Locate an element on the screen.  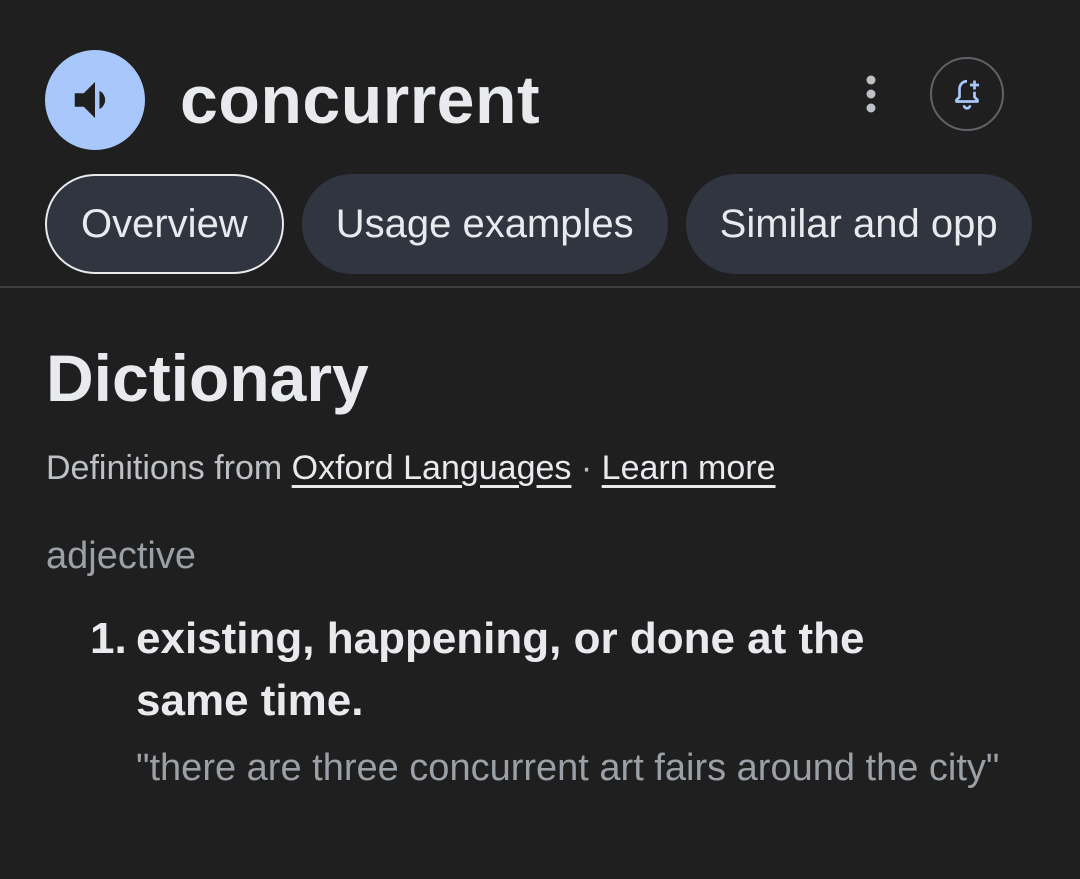
more-vert-icon is located at coordinates (871, 94).